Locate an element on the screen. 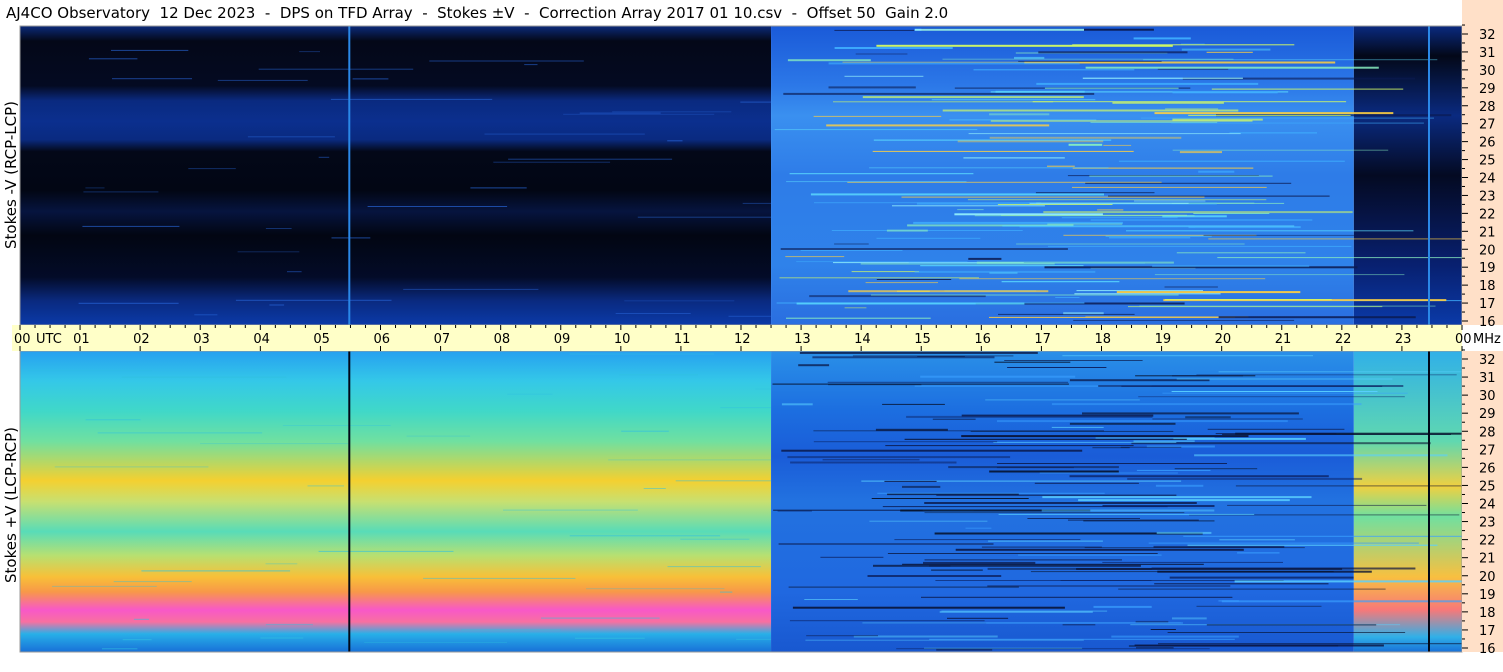  freq-tick-label: 28 is located at coordinates (1487, 107).